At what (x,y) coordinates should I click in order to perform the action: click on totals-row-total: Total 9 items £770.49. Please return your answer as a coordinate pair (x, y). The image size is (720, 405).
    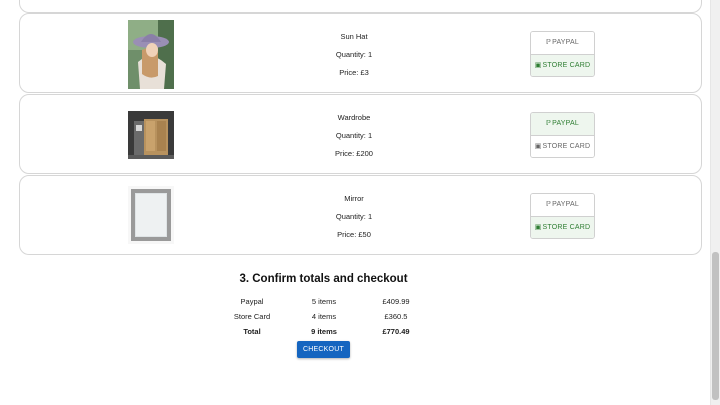
    Looking at the image, I should click on (325, 334).